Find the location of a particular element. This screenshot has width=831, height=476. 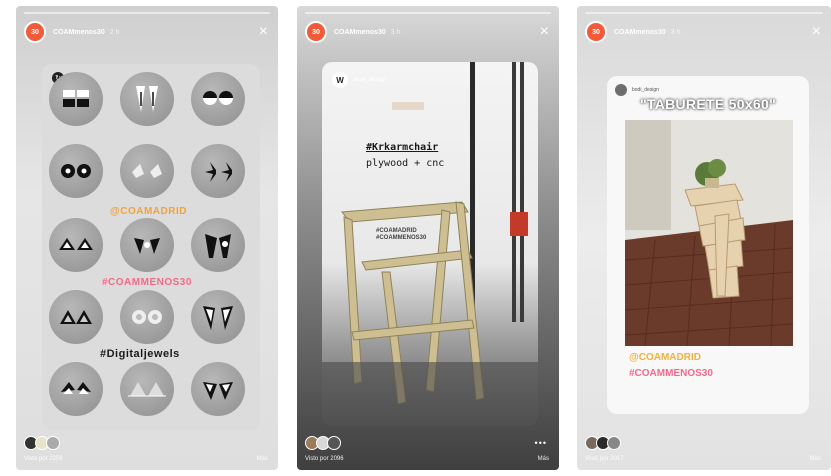

post-caption-line: plywood + cnc is located at coordinates (405, 163).